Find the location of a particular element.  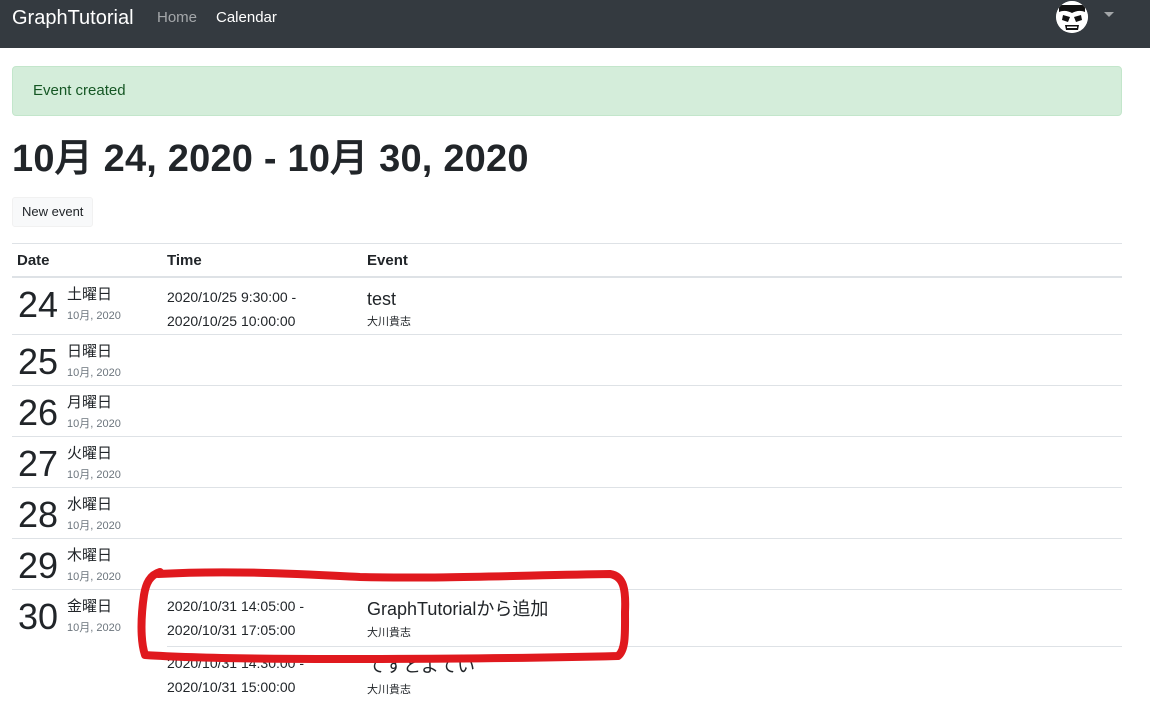

brand-link: GraphTutorial is located at coordinates (73, 18).